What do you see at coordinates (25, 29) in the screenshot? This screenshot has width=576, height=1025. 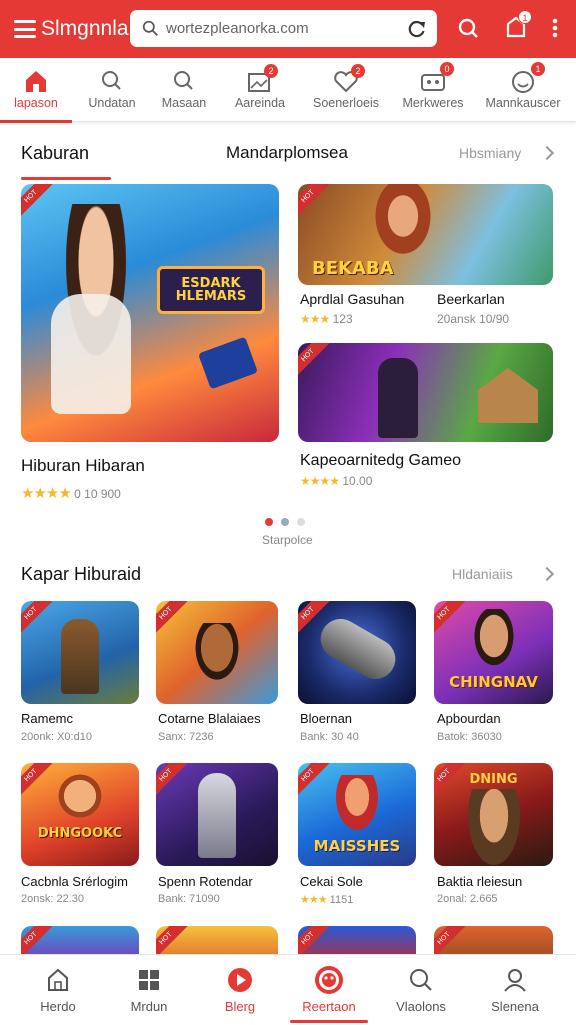 I see `hamburger-menu-icon` at bounding box center [25, 29].